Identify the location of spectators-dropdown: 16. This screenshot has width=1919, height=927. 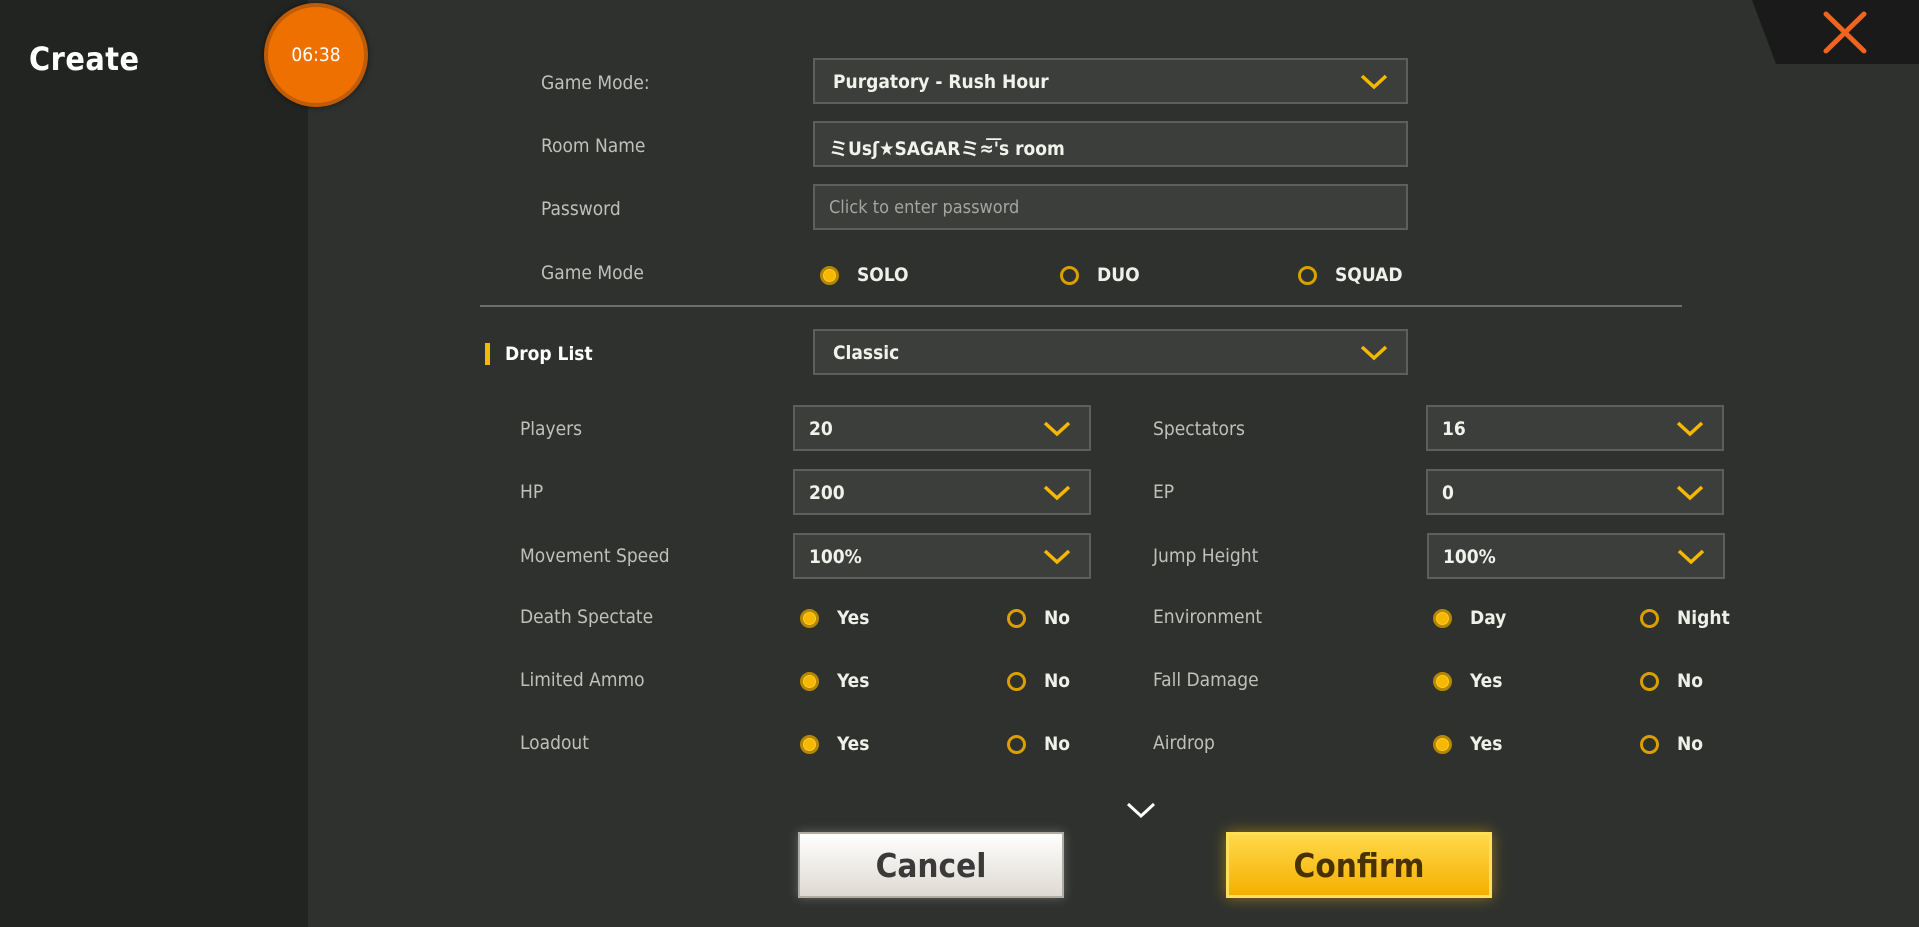
(1575, 428).